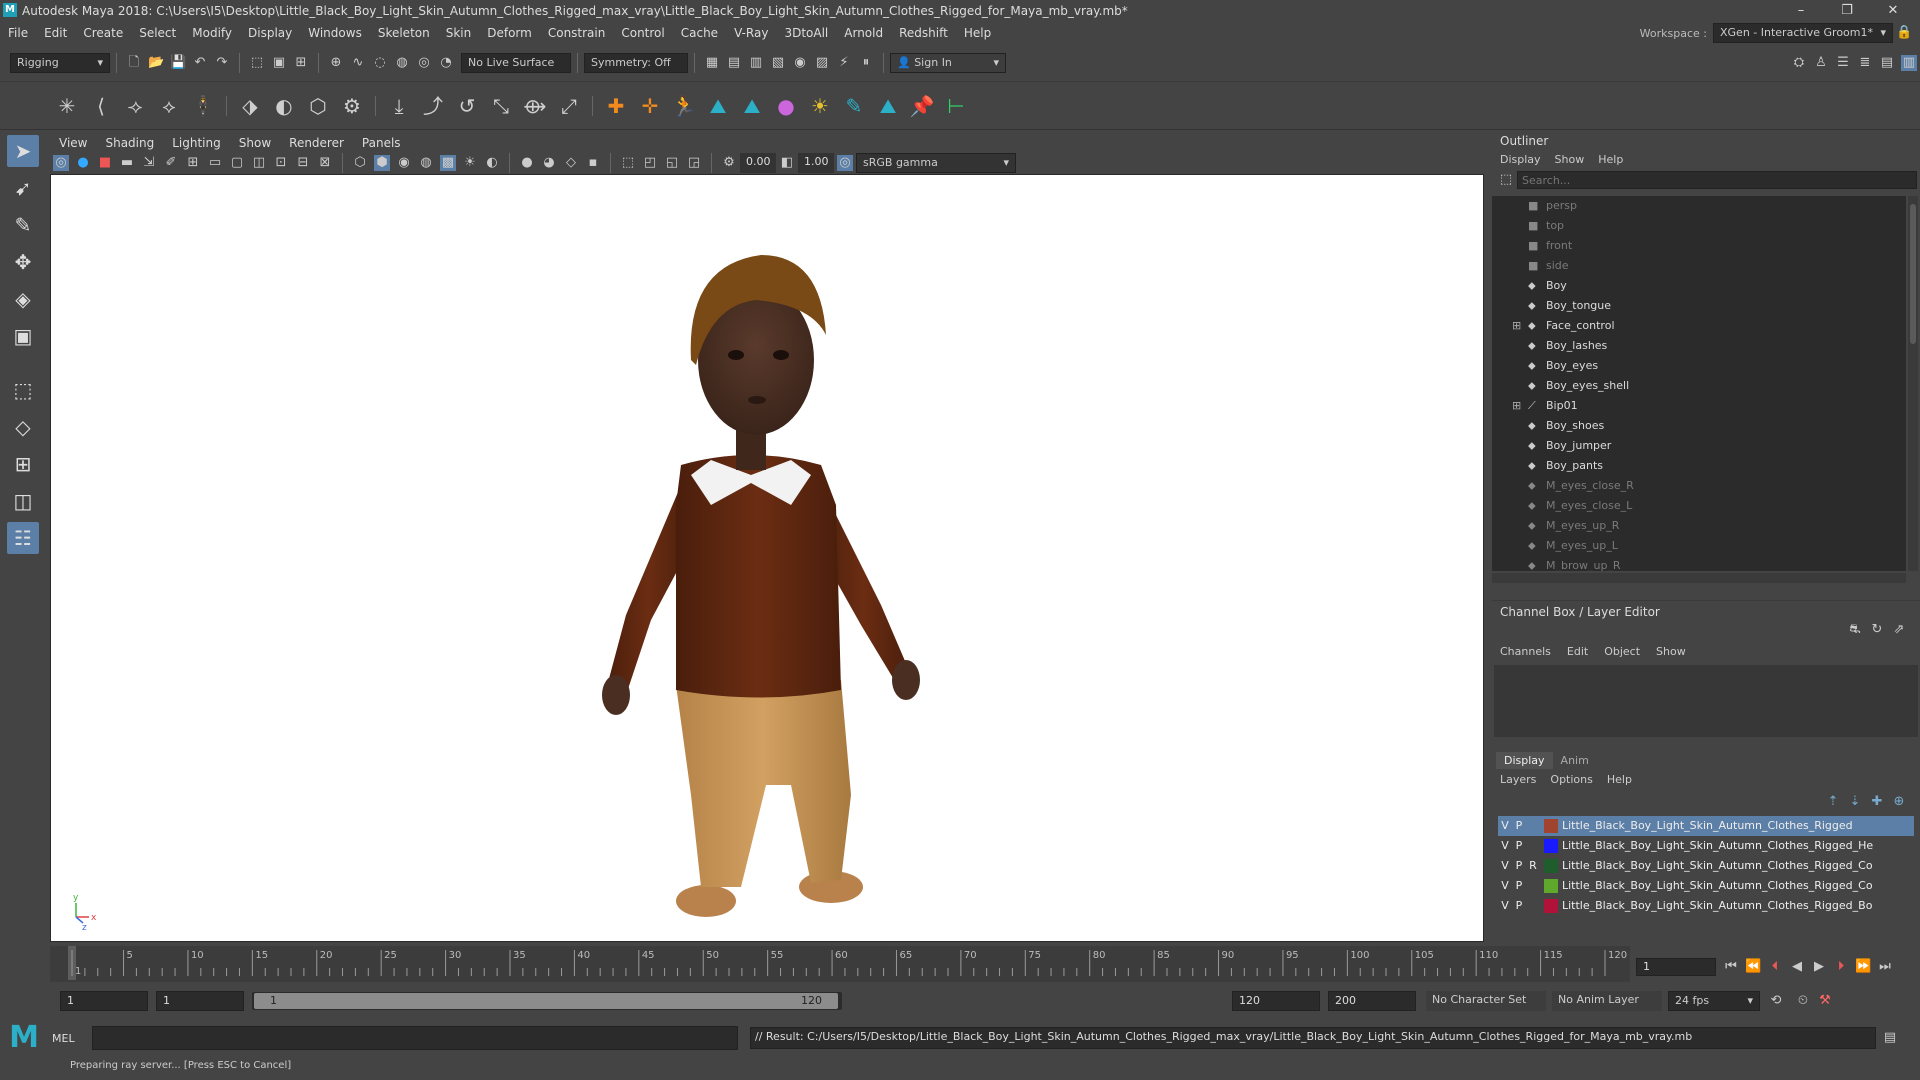 This screenshot has width=1920, height=1080. What do you see at coordinates (758, 163) in the screenshot?
I see `exposure-field: 0.00` at bounding box center [758, 163].